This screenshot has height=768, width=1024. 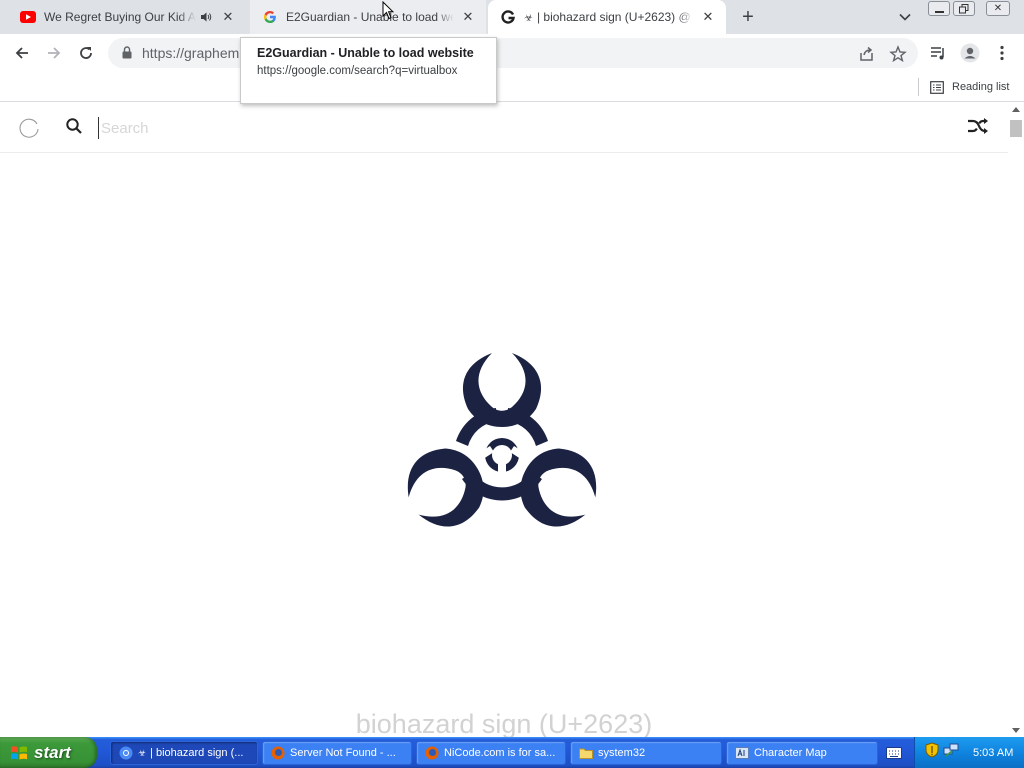 I want to click on back-button, so click(x=22, y=53).